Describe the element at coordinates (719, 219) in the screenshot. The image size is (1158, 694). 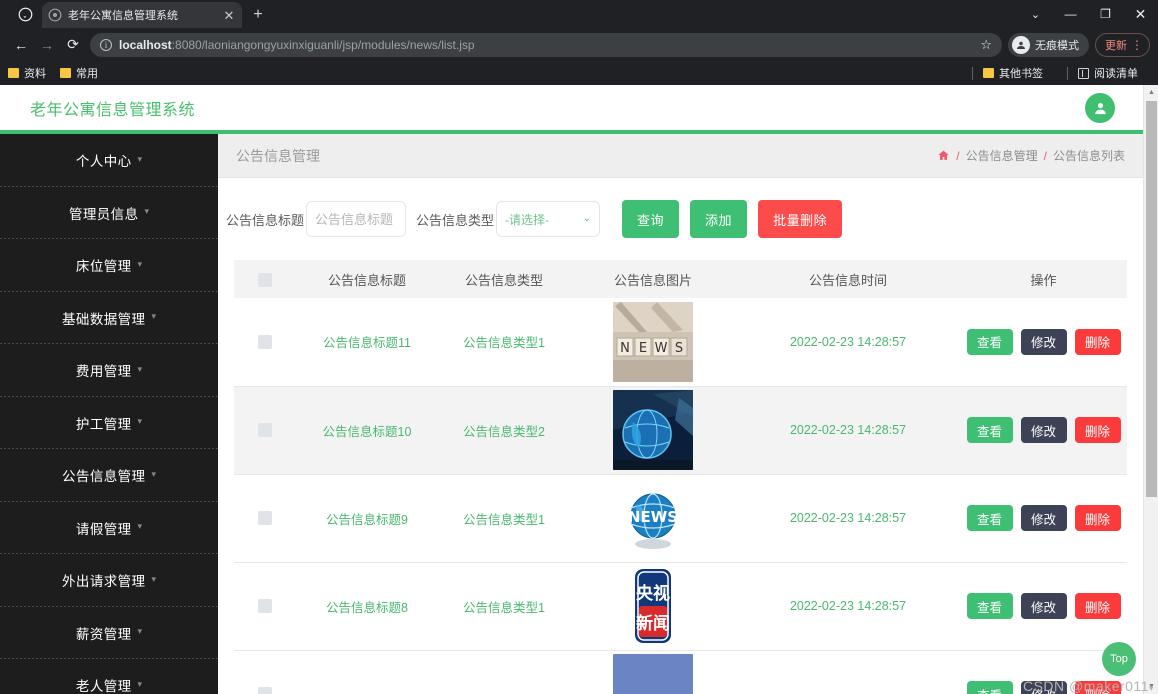
I see `add-button: 添加` at that location.